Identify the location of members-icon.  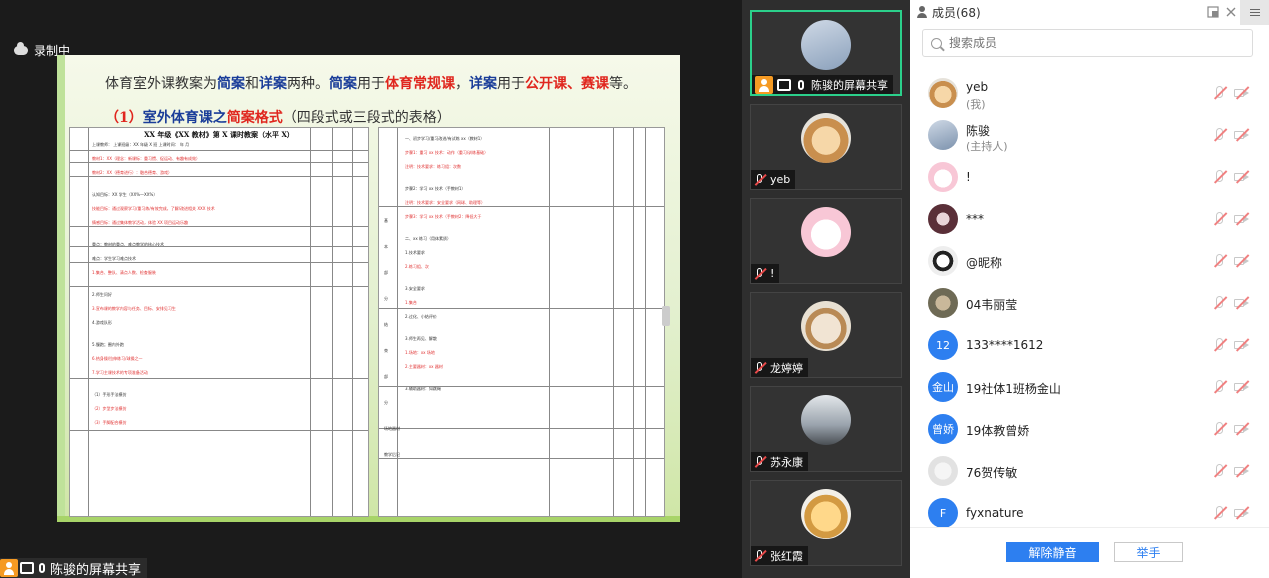
(922, 12).